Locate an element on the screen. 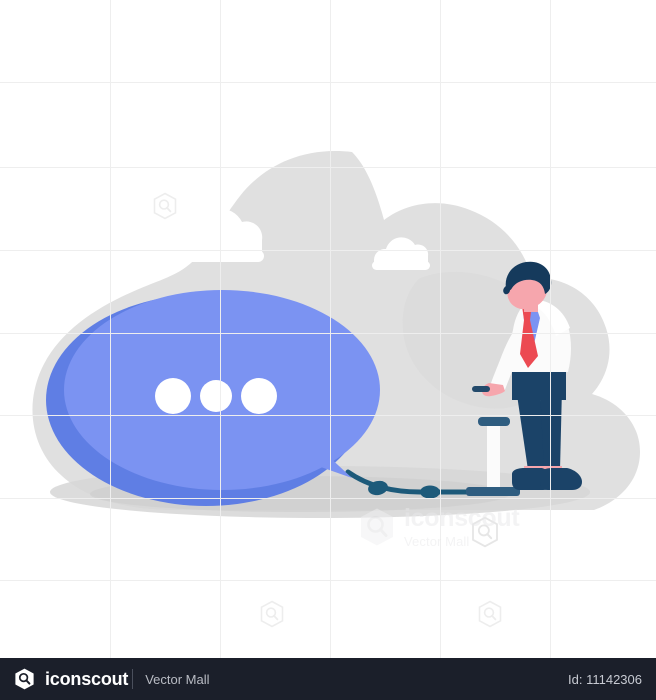 This screenshot has width=656, height=700. footer-asset-id: Id: 11142306 is located at coordinates (605, 679).